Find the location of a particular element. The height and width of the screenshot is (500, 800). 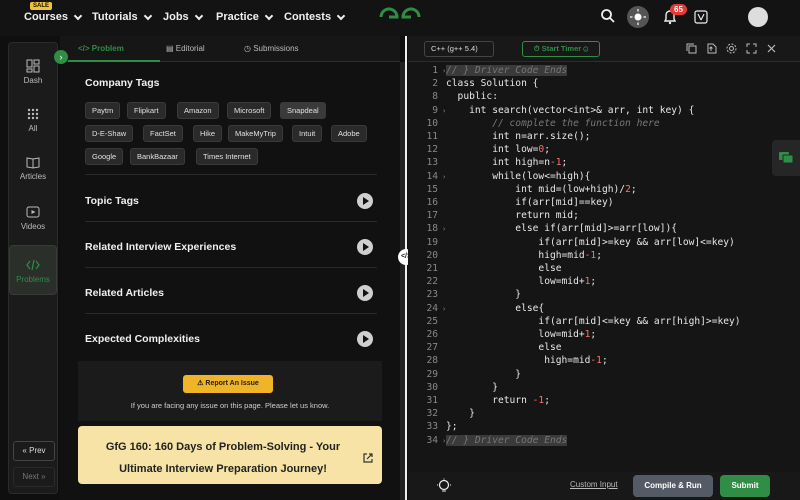

tab-problem: </> Problem is located at coordinates (101, 48).